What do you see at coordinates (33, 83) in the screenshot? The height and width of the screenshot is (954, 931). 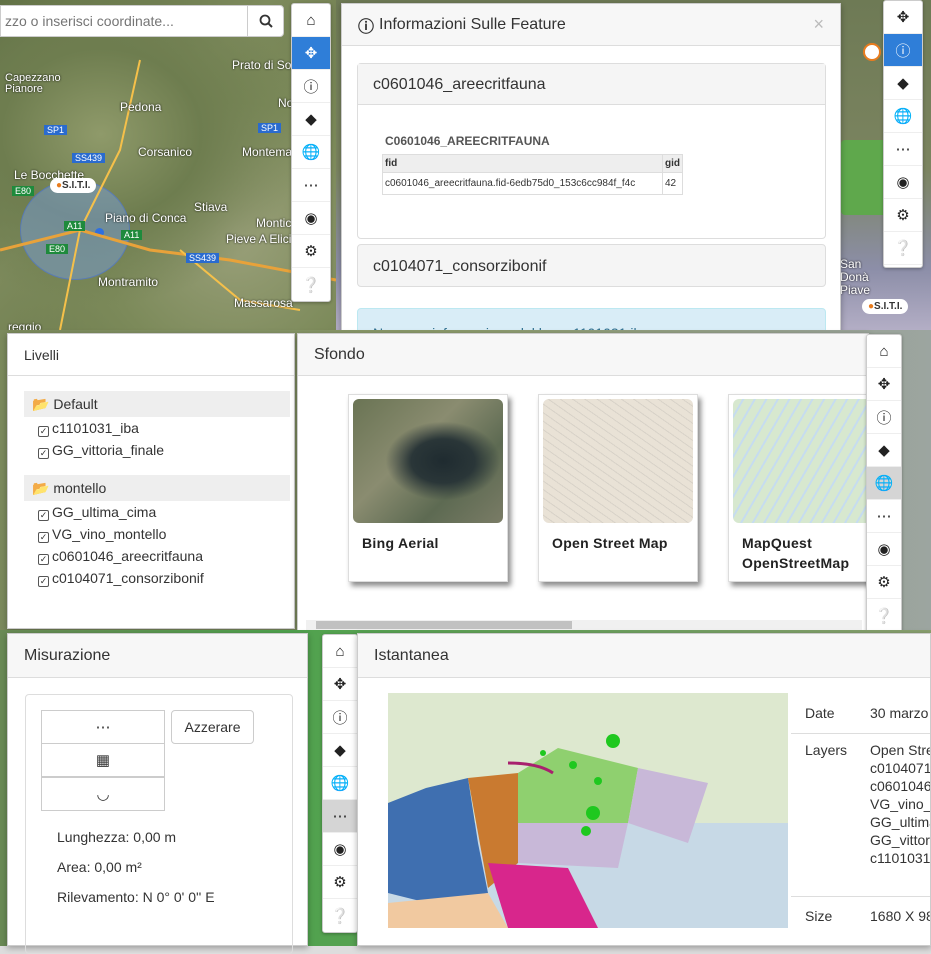 I see `place-label: Capezzano Pianore` at bounding box center [33, 83].